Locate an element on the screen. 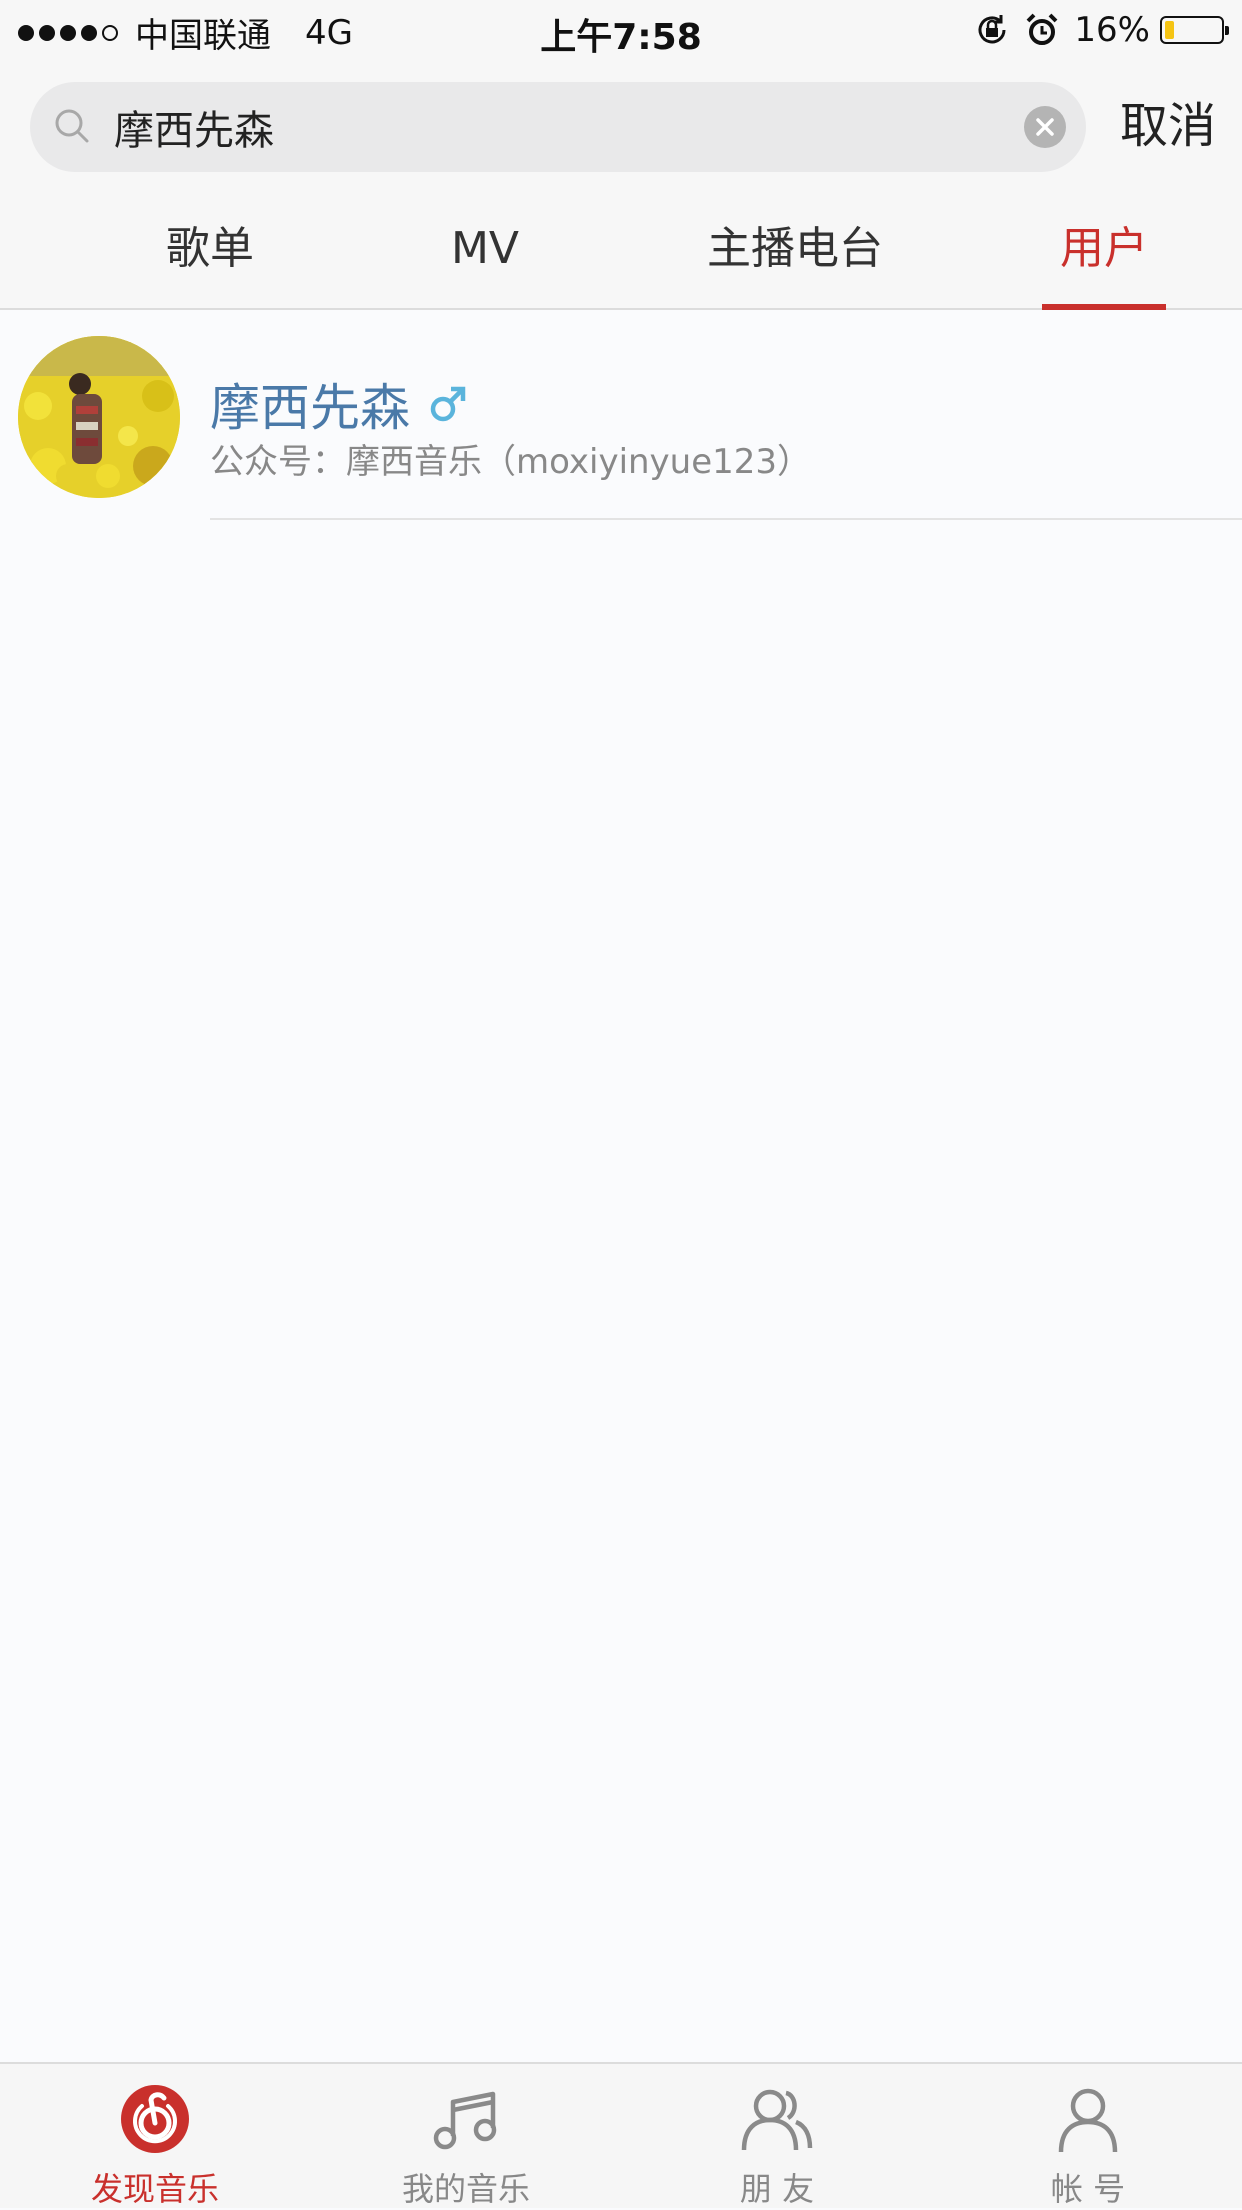 Image resolution: width=1242 pixels, height=2210 pixels. user-description: 公众号：摩西音乐（moxiyinyue123） is located at coordinates (511, 462).